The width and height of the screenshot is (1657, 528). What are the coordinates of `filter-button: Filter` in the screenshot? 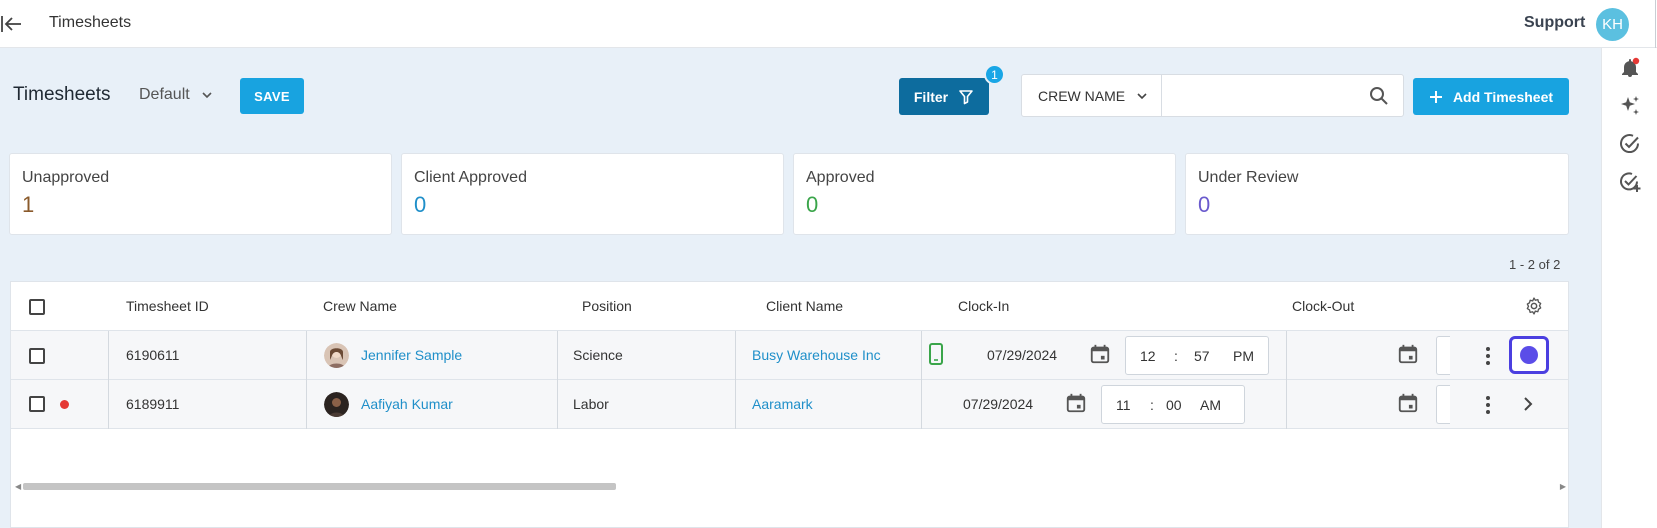 It's located at (944, 96).